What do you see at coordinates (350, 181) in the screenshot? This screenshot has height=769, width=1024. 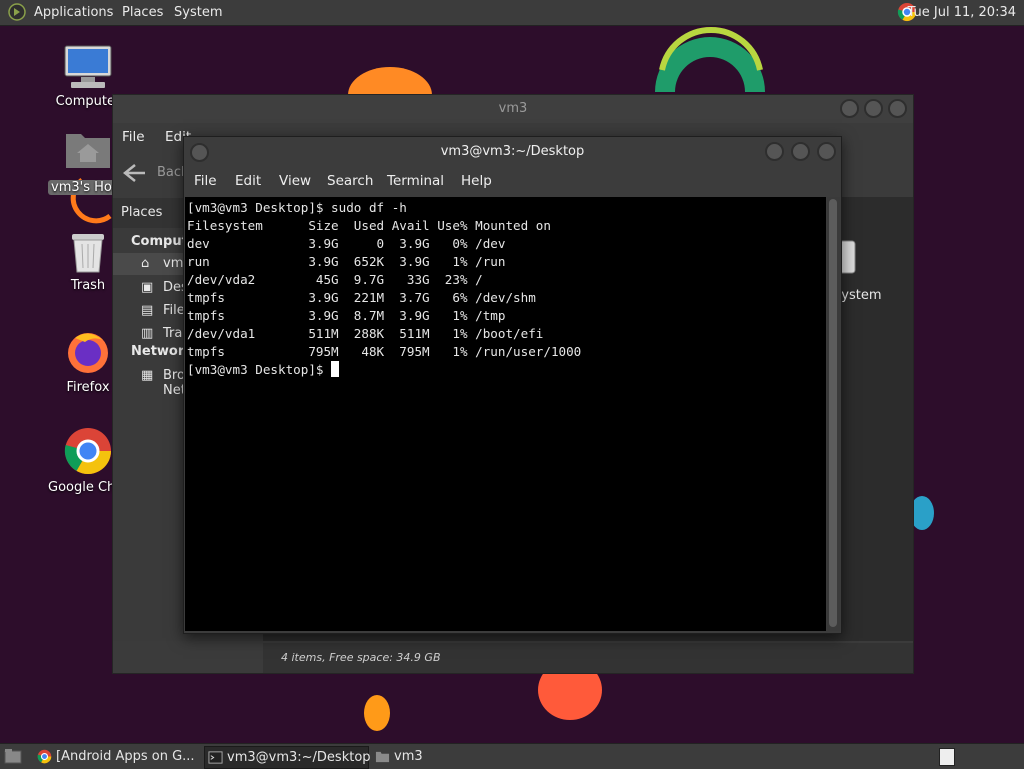 I see `menu-search: Search` at bounding box center [350, 181].